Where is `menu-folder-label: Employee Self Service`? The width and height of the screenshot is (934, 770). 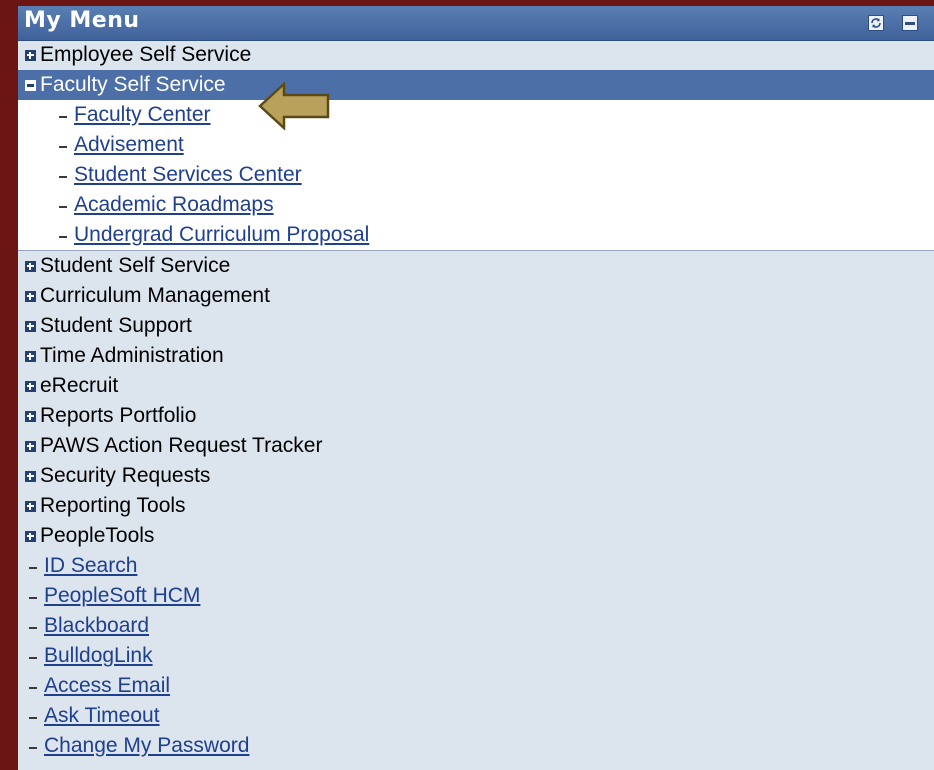
menu-folder-label: Employee Self Service is located at coordinates (145, 55).